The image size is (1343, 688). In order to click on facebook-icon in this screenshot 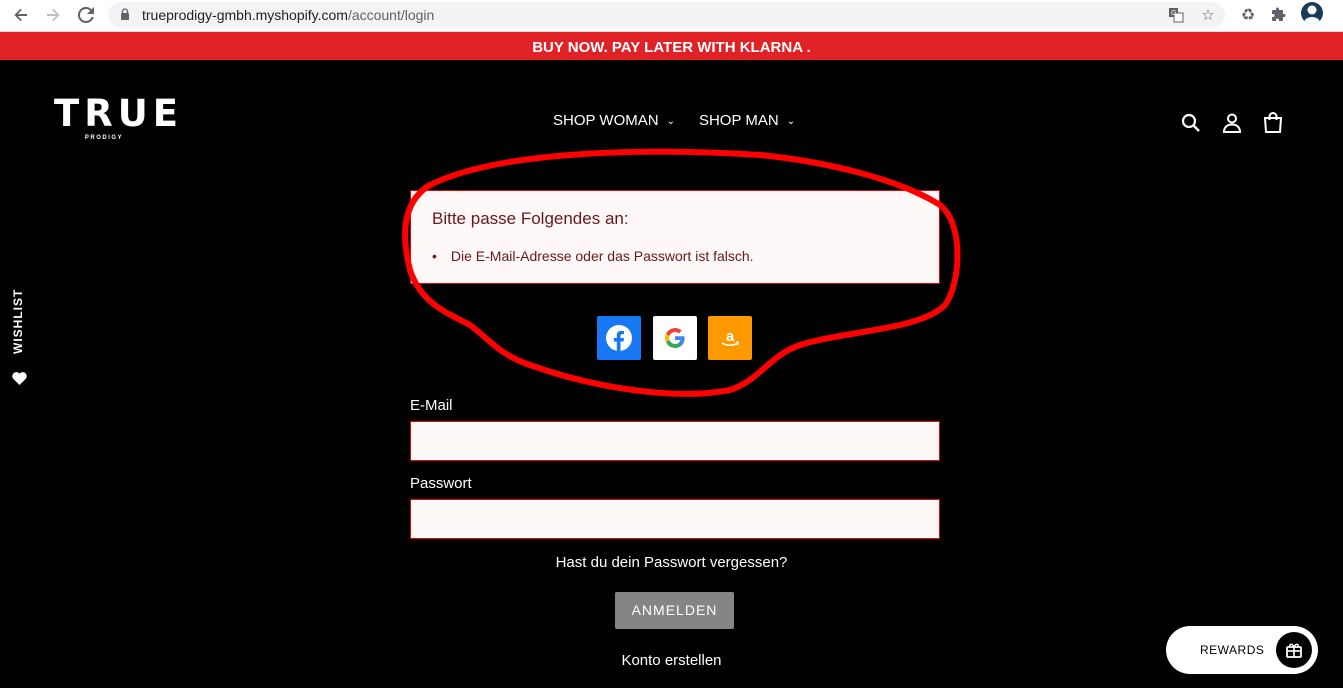, I will do `click(619, 338)`.